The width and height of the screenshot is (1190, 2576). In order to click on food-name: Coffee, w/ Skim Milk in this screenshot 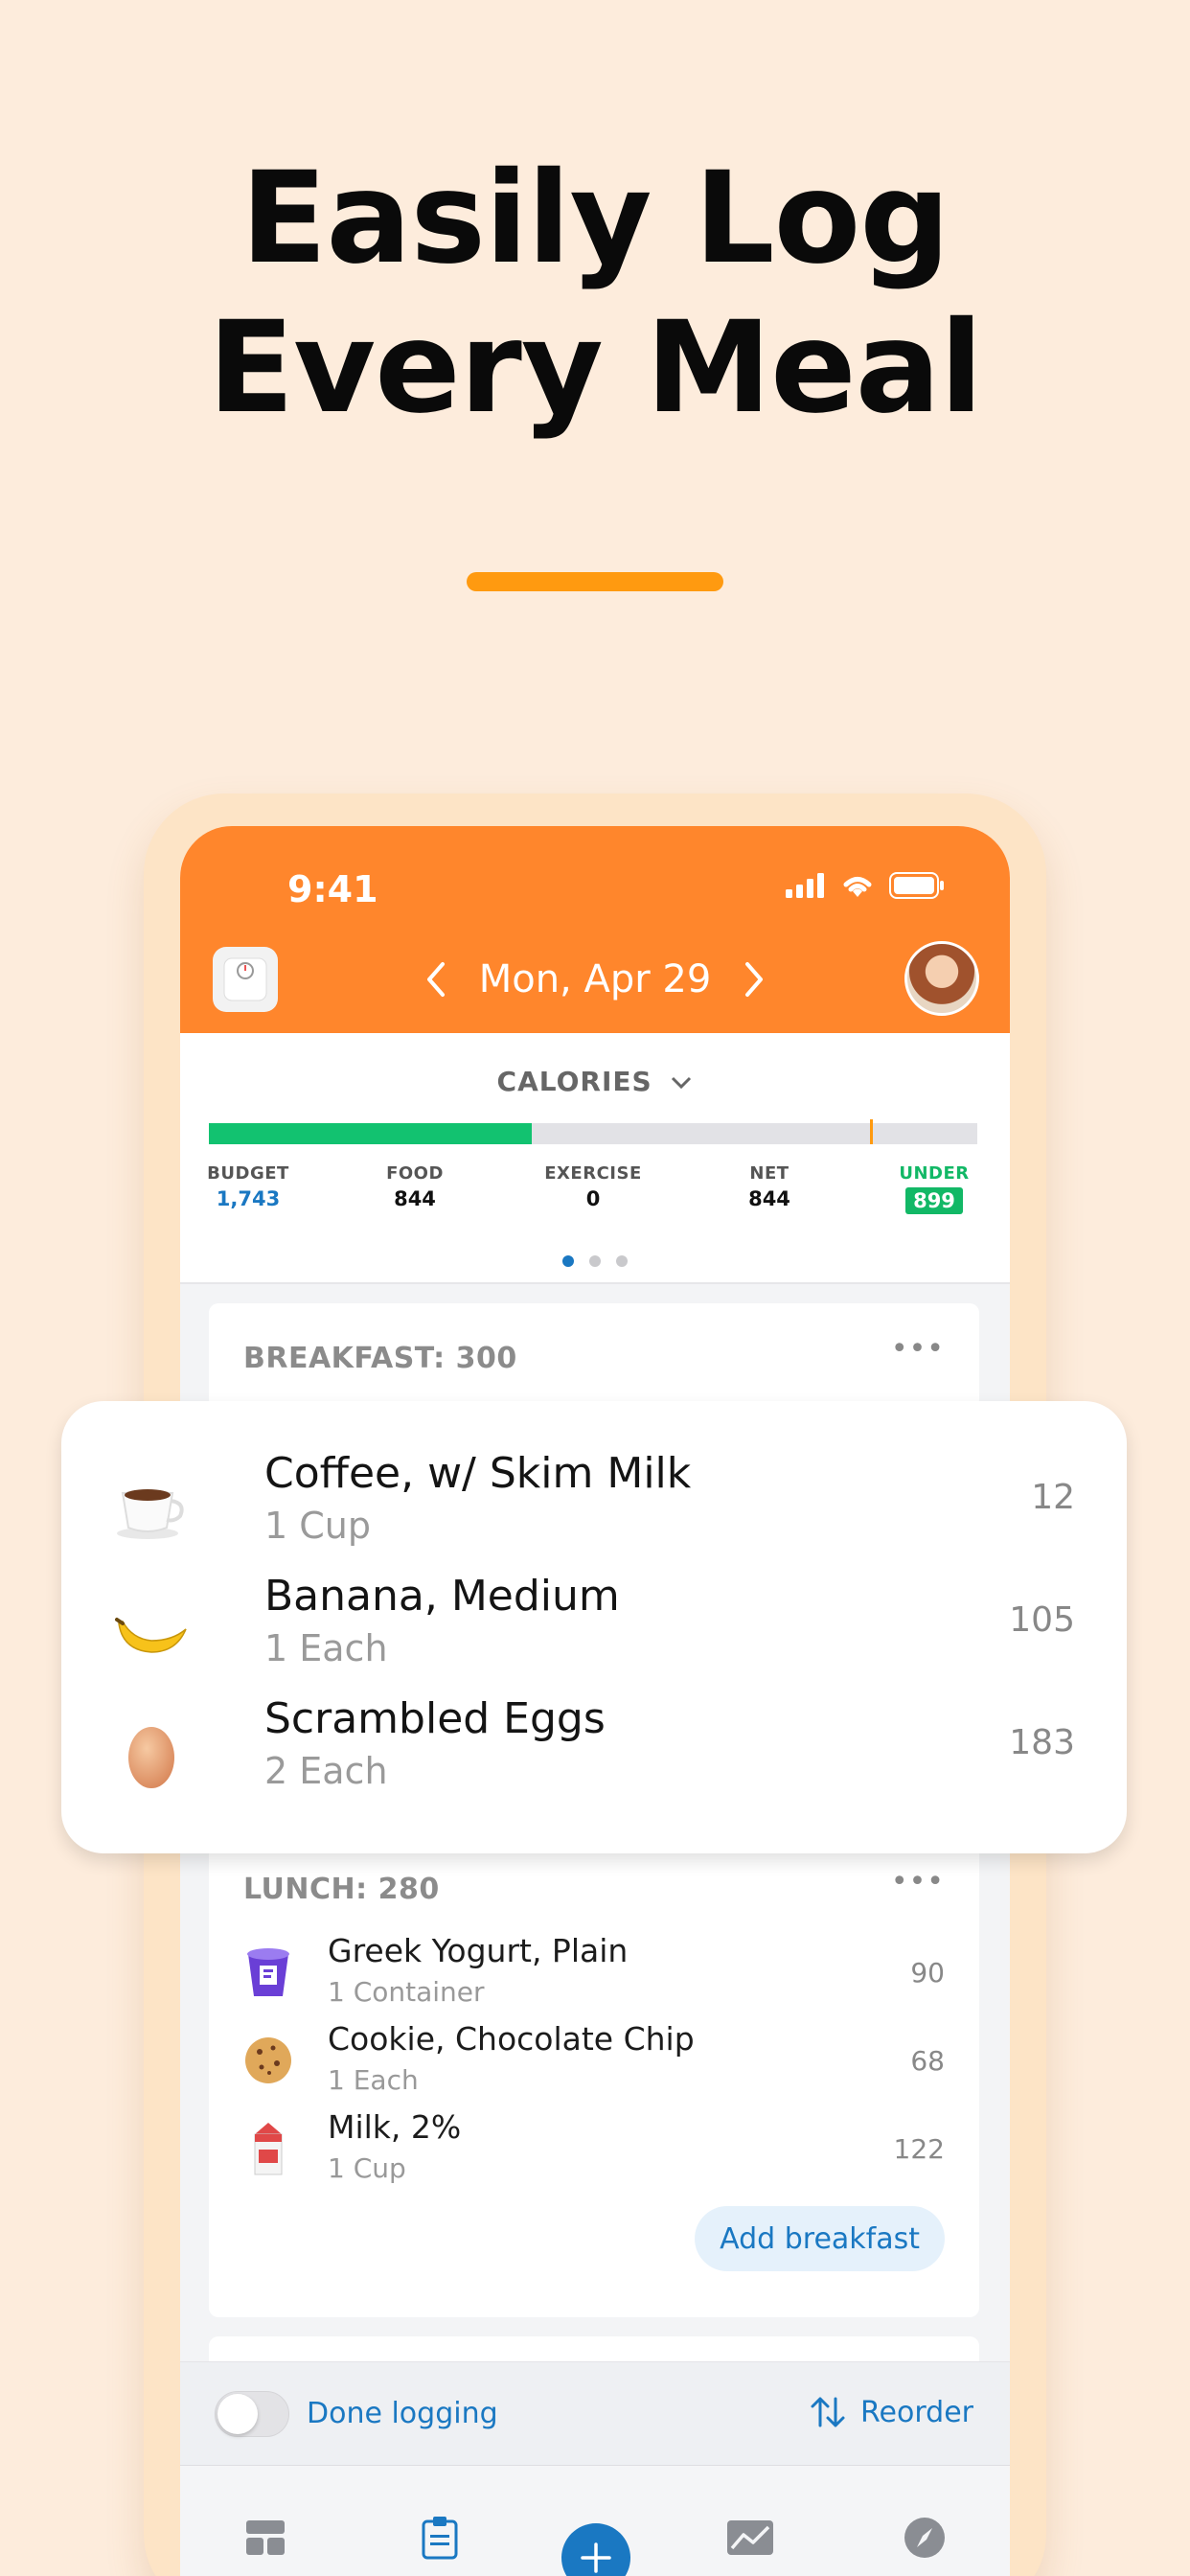, I will do `click(478, 1473)`.